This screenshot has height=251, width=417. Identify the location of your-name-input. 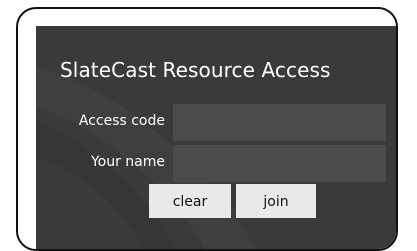
(279, 163).